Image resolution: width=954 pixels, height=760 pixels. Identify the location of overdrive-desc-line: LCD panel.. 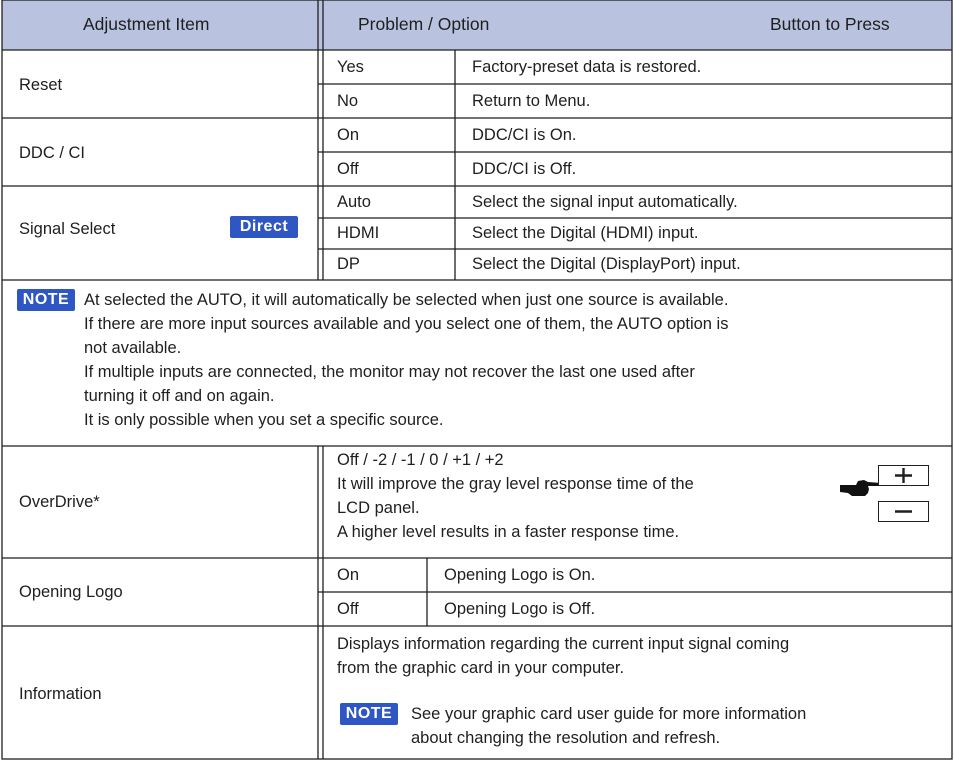
(378, 508).